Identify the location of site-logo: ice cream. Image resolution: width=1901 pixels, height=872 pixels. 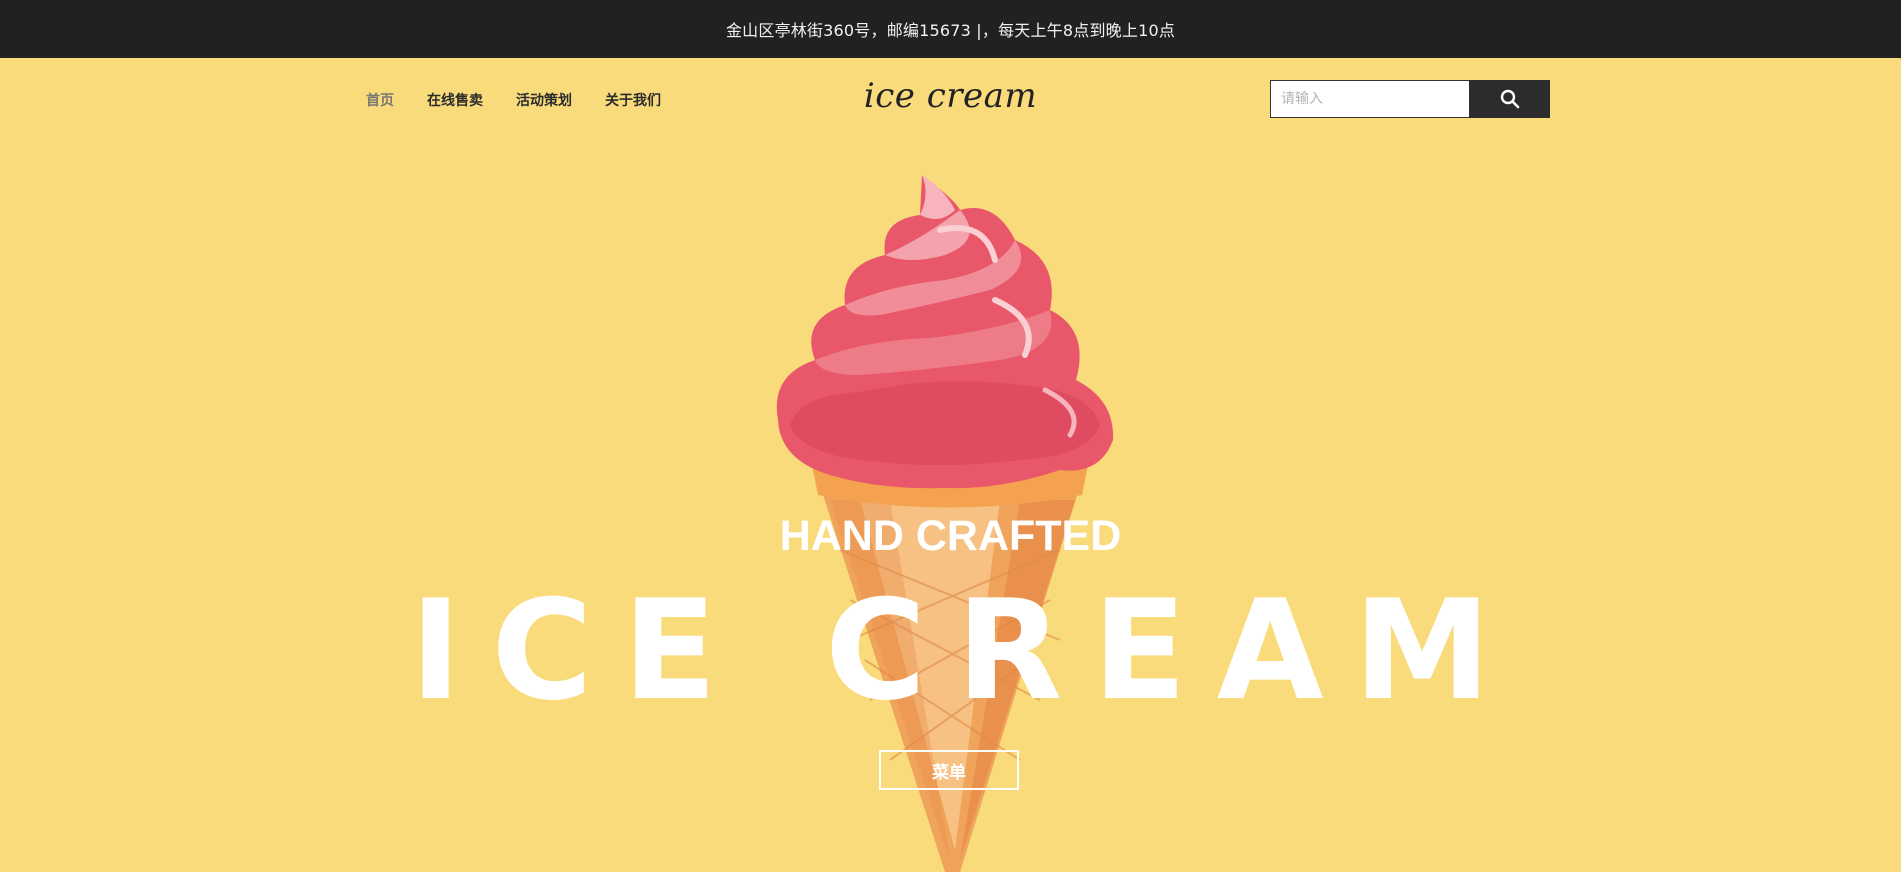
(950, 96).